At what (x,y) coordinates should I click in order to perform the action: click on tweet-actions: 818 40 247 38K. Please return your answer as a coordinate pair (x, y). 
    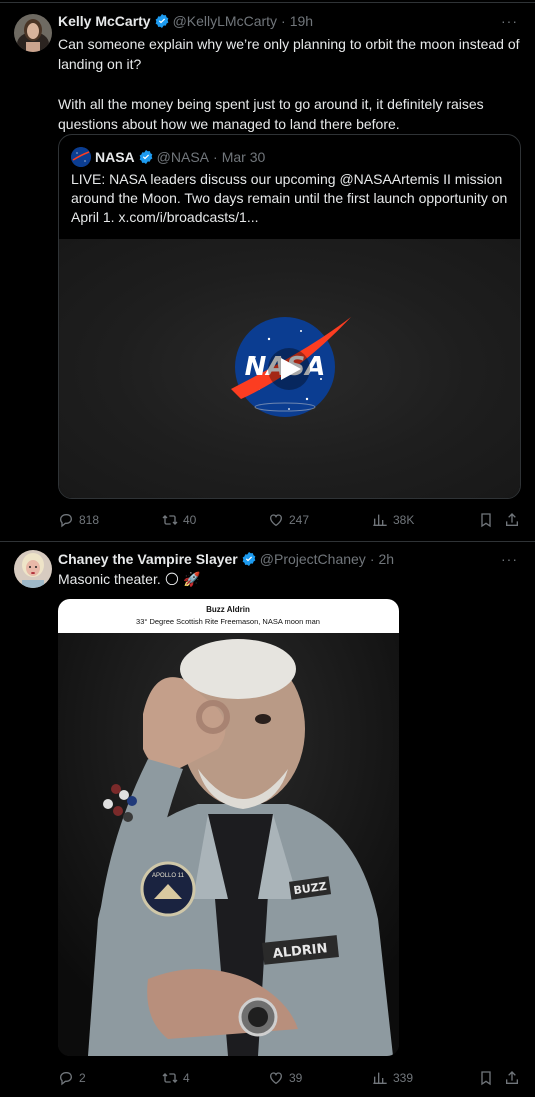
    Looking at the image, I should click on (289, 520).